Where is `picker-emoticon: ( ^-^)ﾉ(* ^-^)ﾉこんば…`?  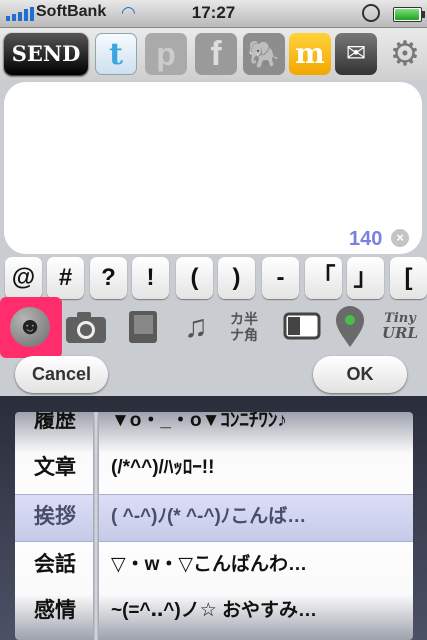 picker-emoticon: ( ^-^)ﾉ(* ^-^)ﾉこんば… is located at coordinates (209, 516).